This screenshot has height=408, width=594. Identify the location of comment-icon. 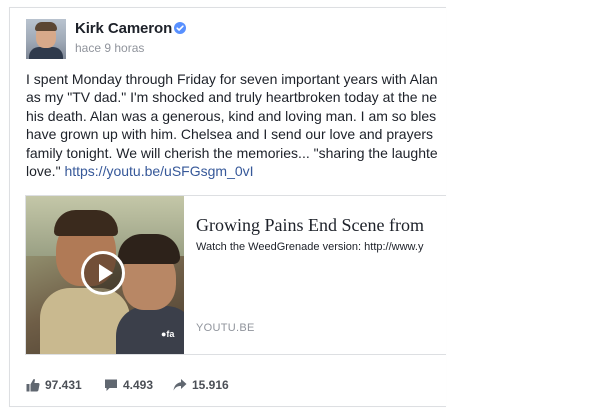
(111, 385).